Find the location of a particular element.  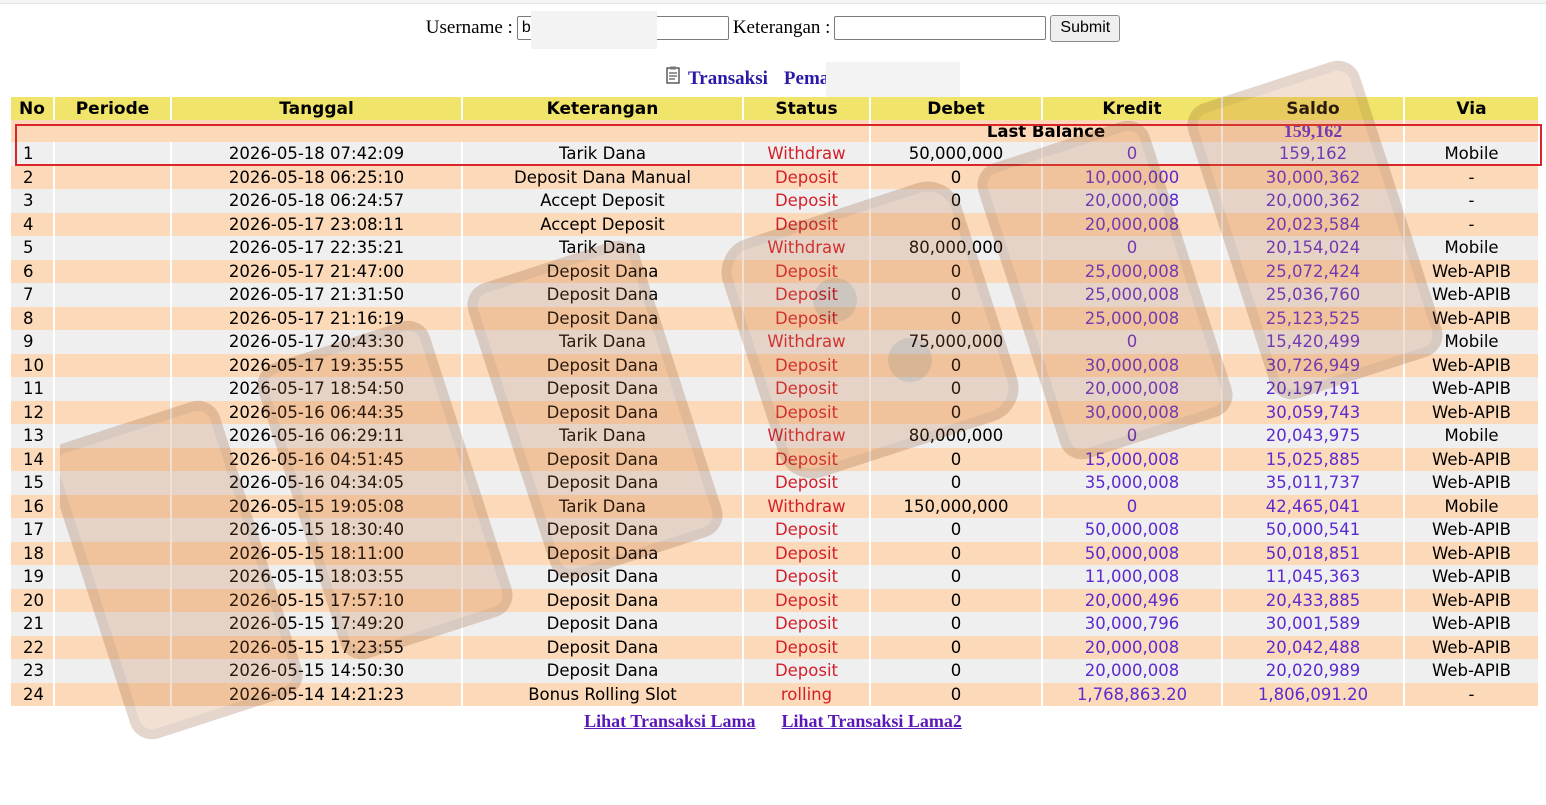

cell-kredit: 15,000,008 is located at coordinates (1132, 459).